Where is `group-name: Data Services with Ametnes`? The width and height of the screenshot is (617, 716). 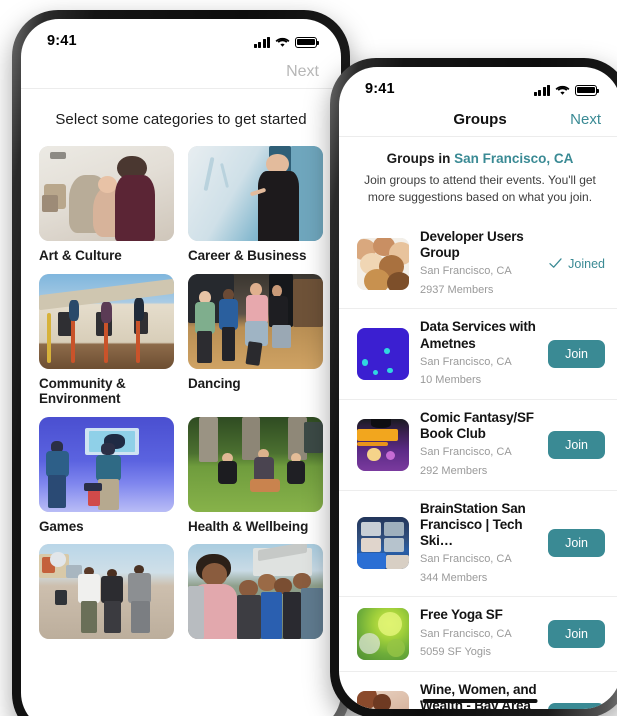
group-name: Data Services with Ametnes is located at coordinates (478, 335).